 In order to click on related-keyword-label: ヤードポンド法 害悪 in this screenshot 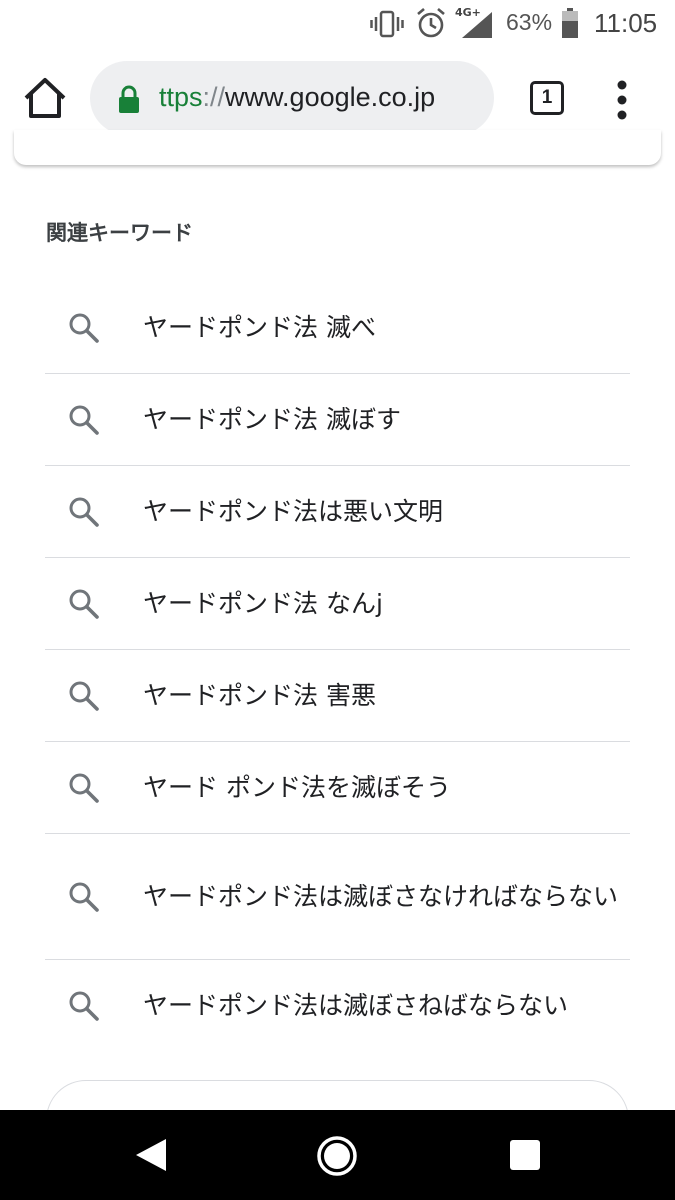, I will do `click(259, 695)`.